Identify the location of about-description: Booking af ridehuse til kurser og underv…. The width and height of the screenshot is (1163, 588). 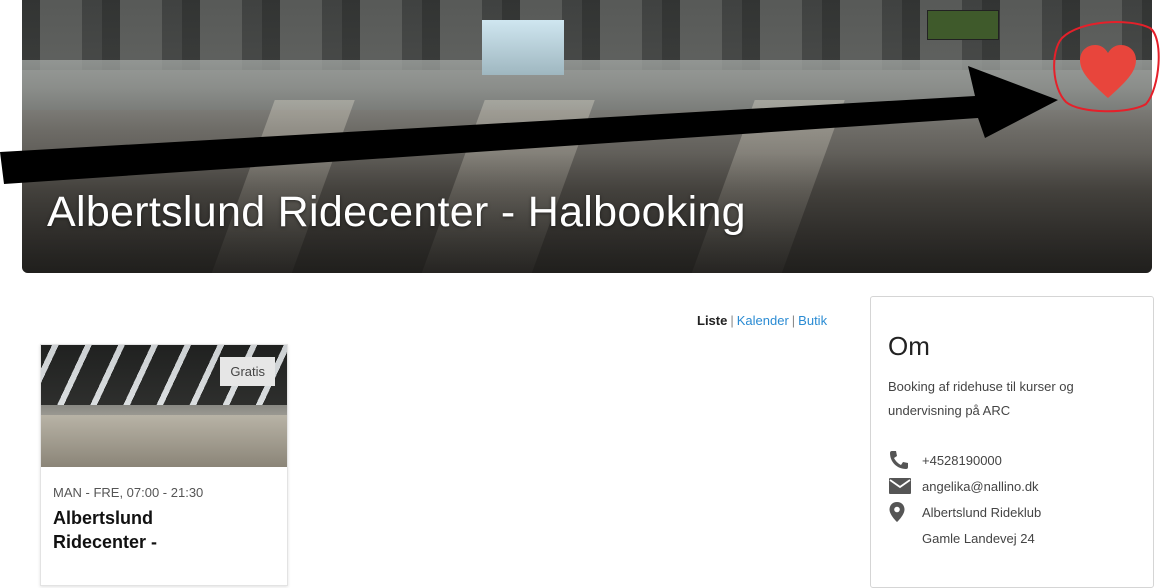
(981, 398).